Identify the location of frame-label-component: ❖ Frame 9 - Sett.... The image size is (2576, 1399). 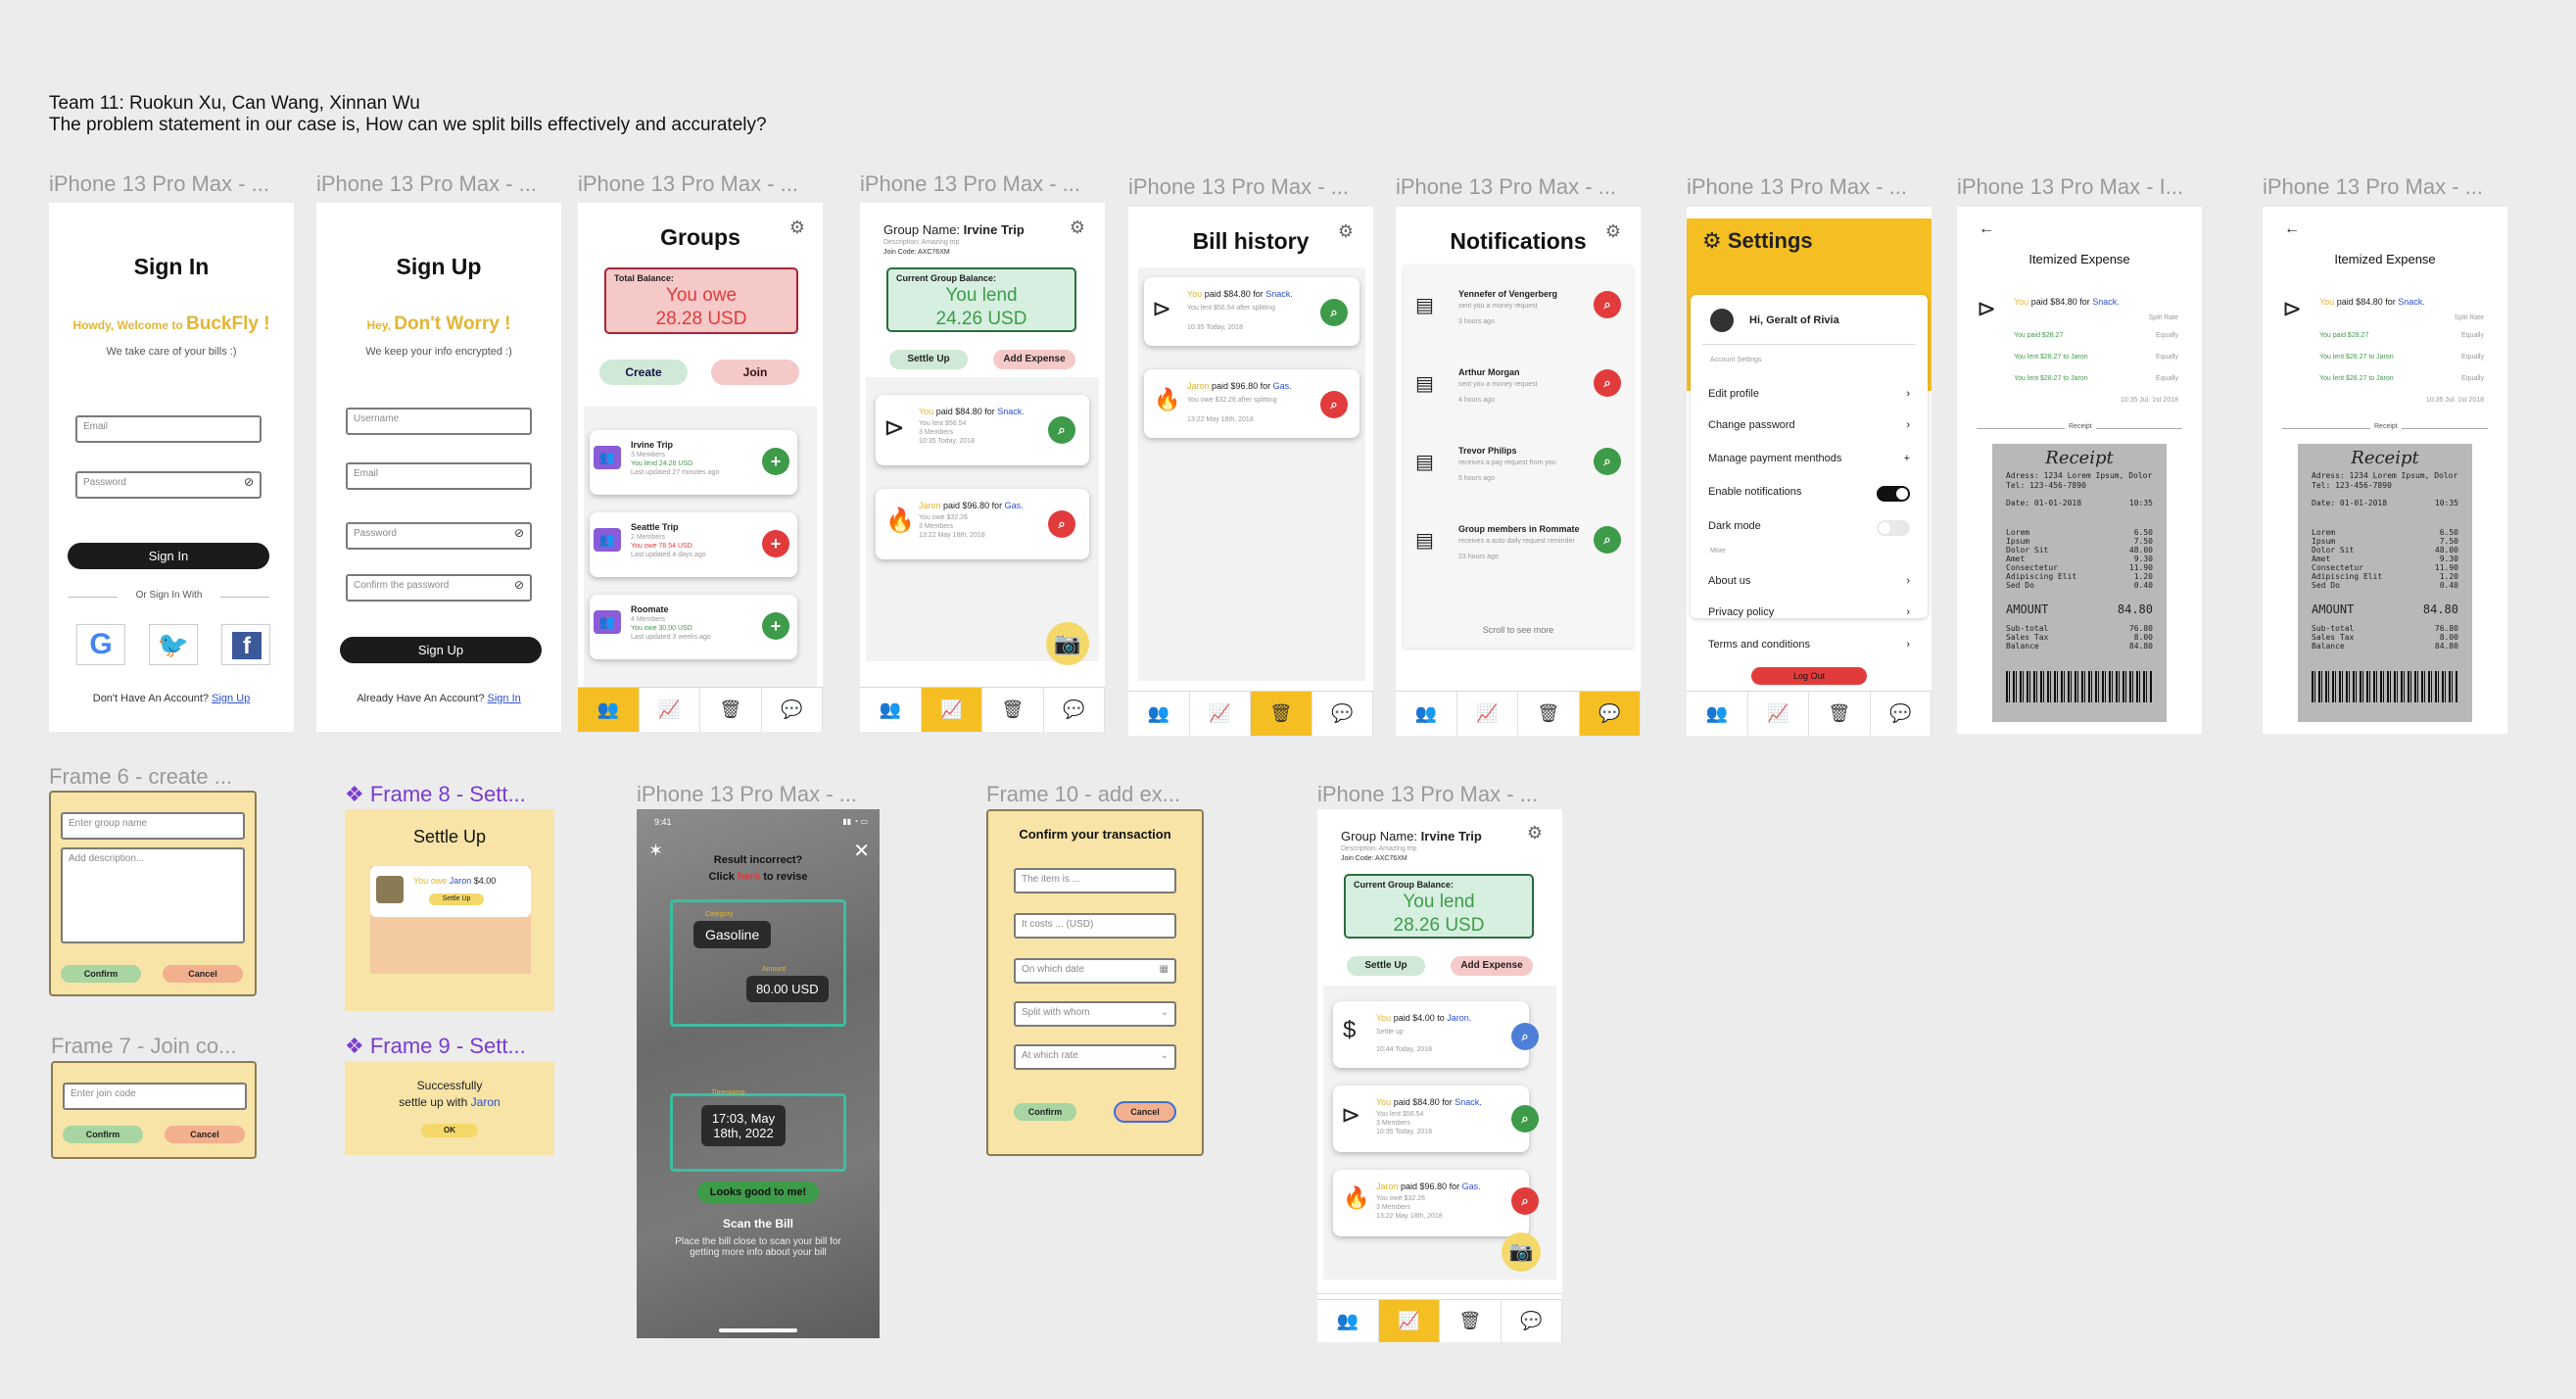
(450, 1046).